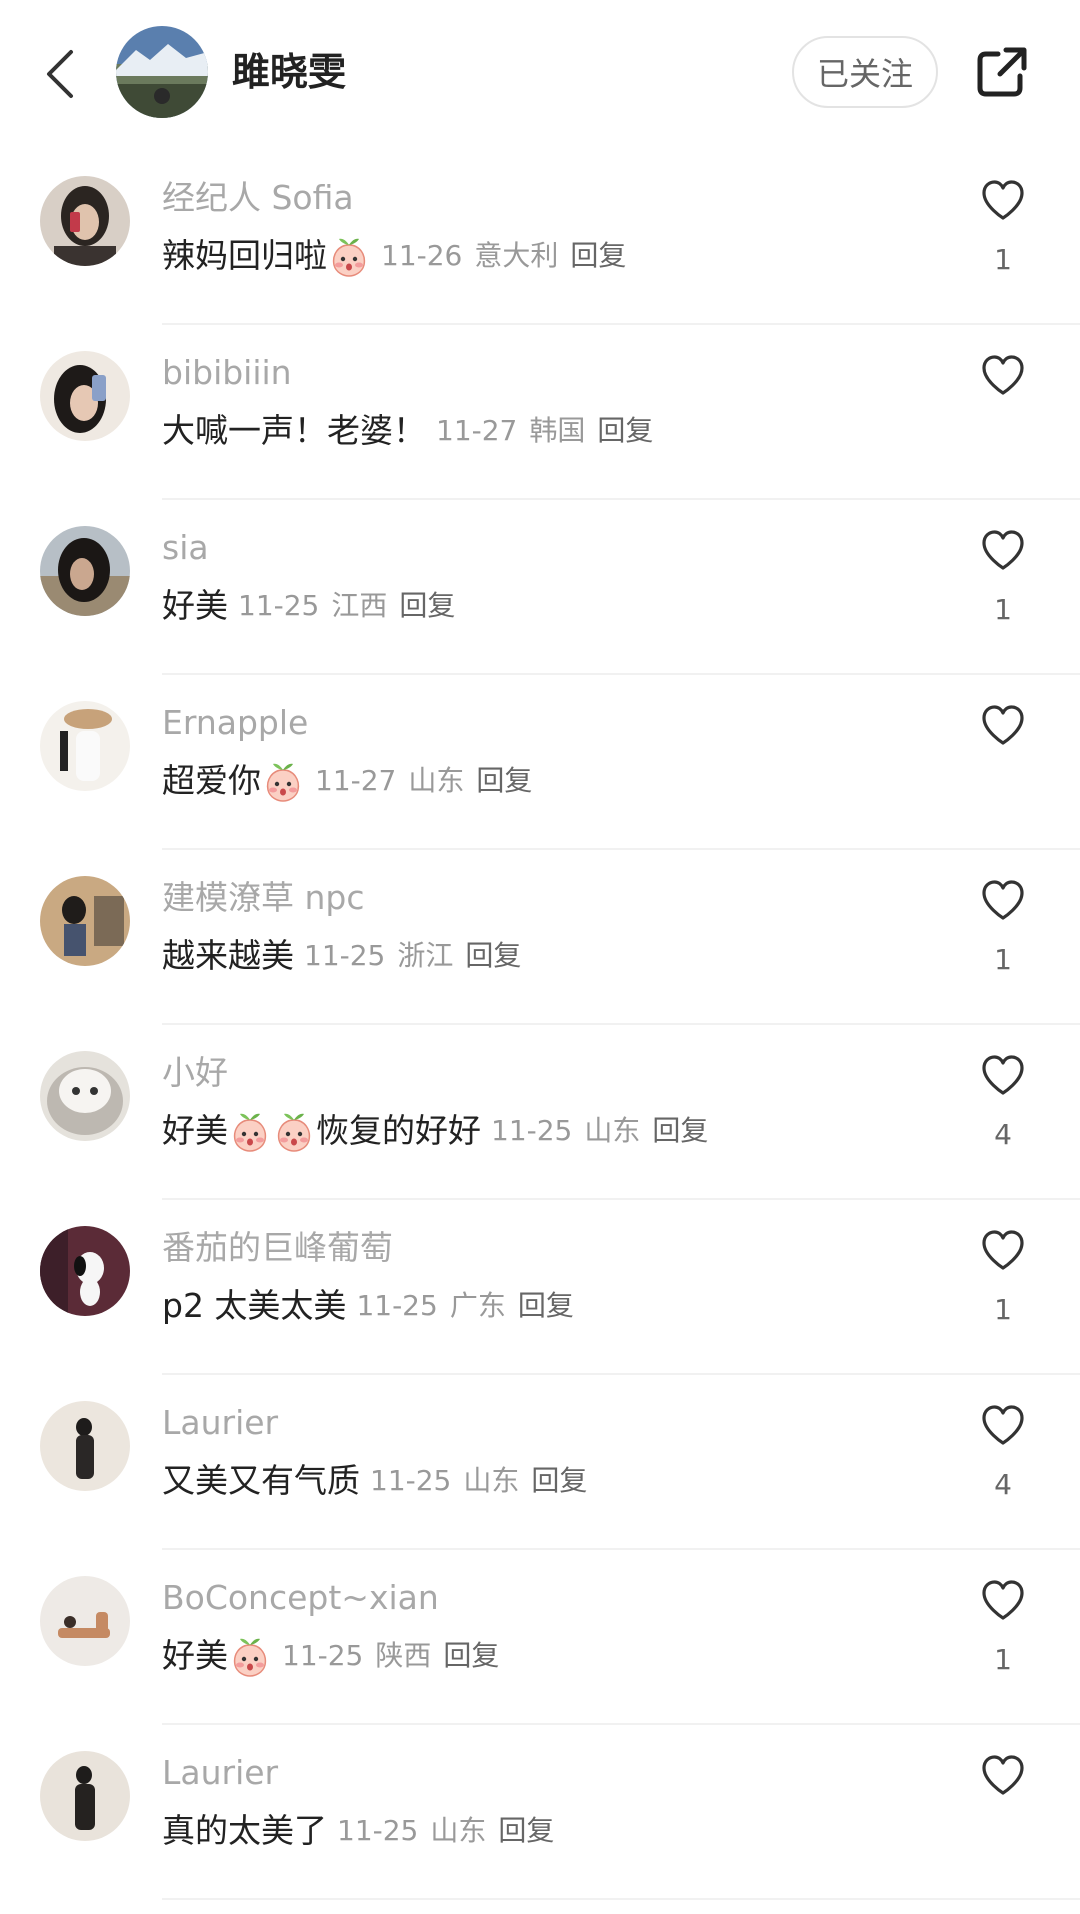 The width and height of the screenshot is (1080, 1914). I want to click on comment-body: 好美 11-25 陕西 回复, so click(336, 1656).